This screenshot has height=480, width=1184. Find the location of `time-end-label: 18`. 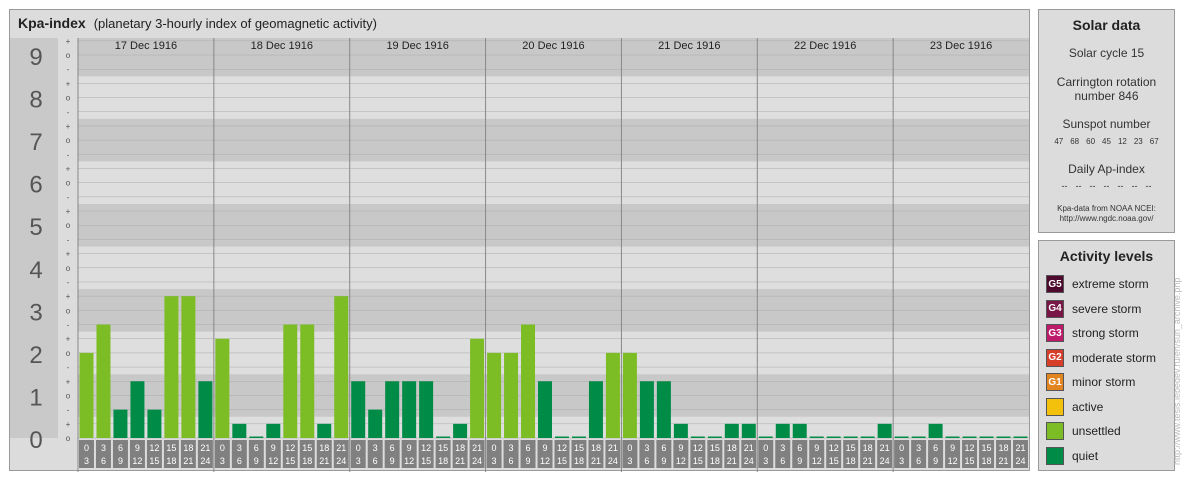

time-end-label: 18 is located at coordinates (307, 461).